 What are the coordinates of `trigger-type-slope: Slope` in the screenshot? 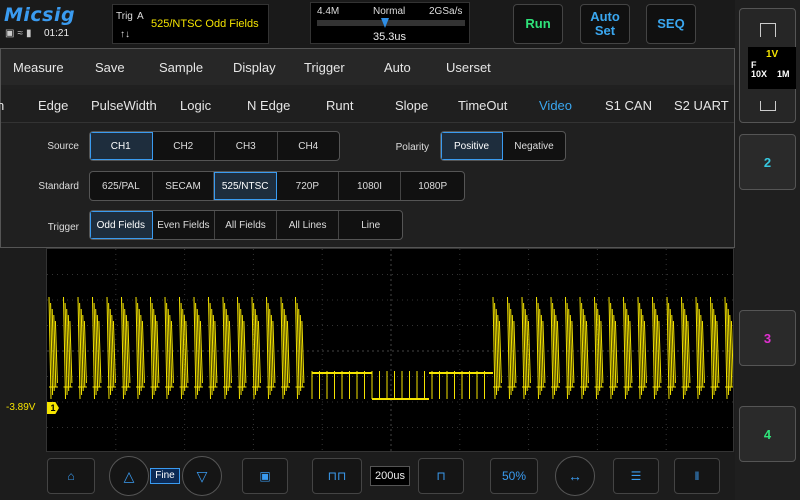 It's located at (411, 105).